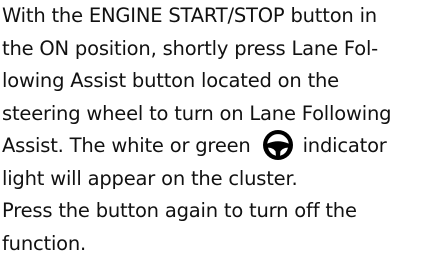  I want to click on text-line-5: Assist. The white or green indicator, so click(215, 146).